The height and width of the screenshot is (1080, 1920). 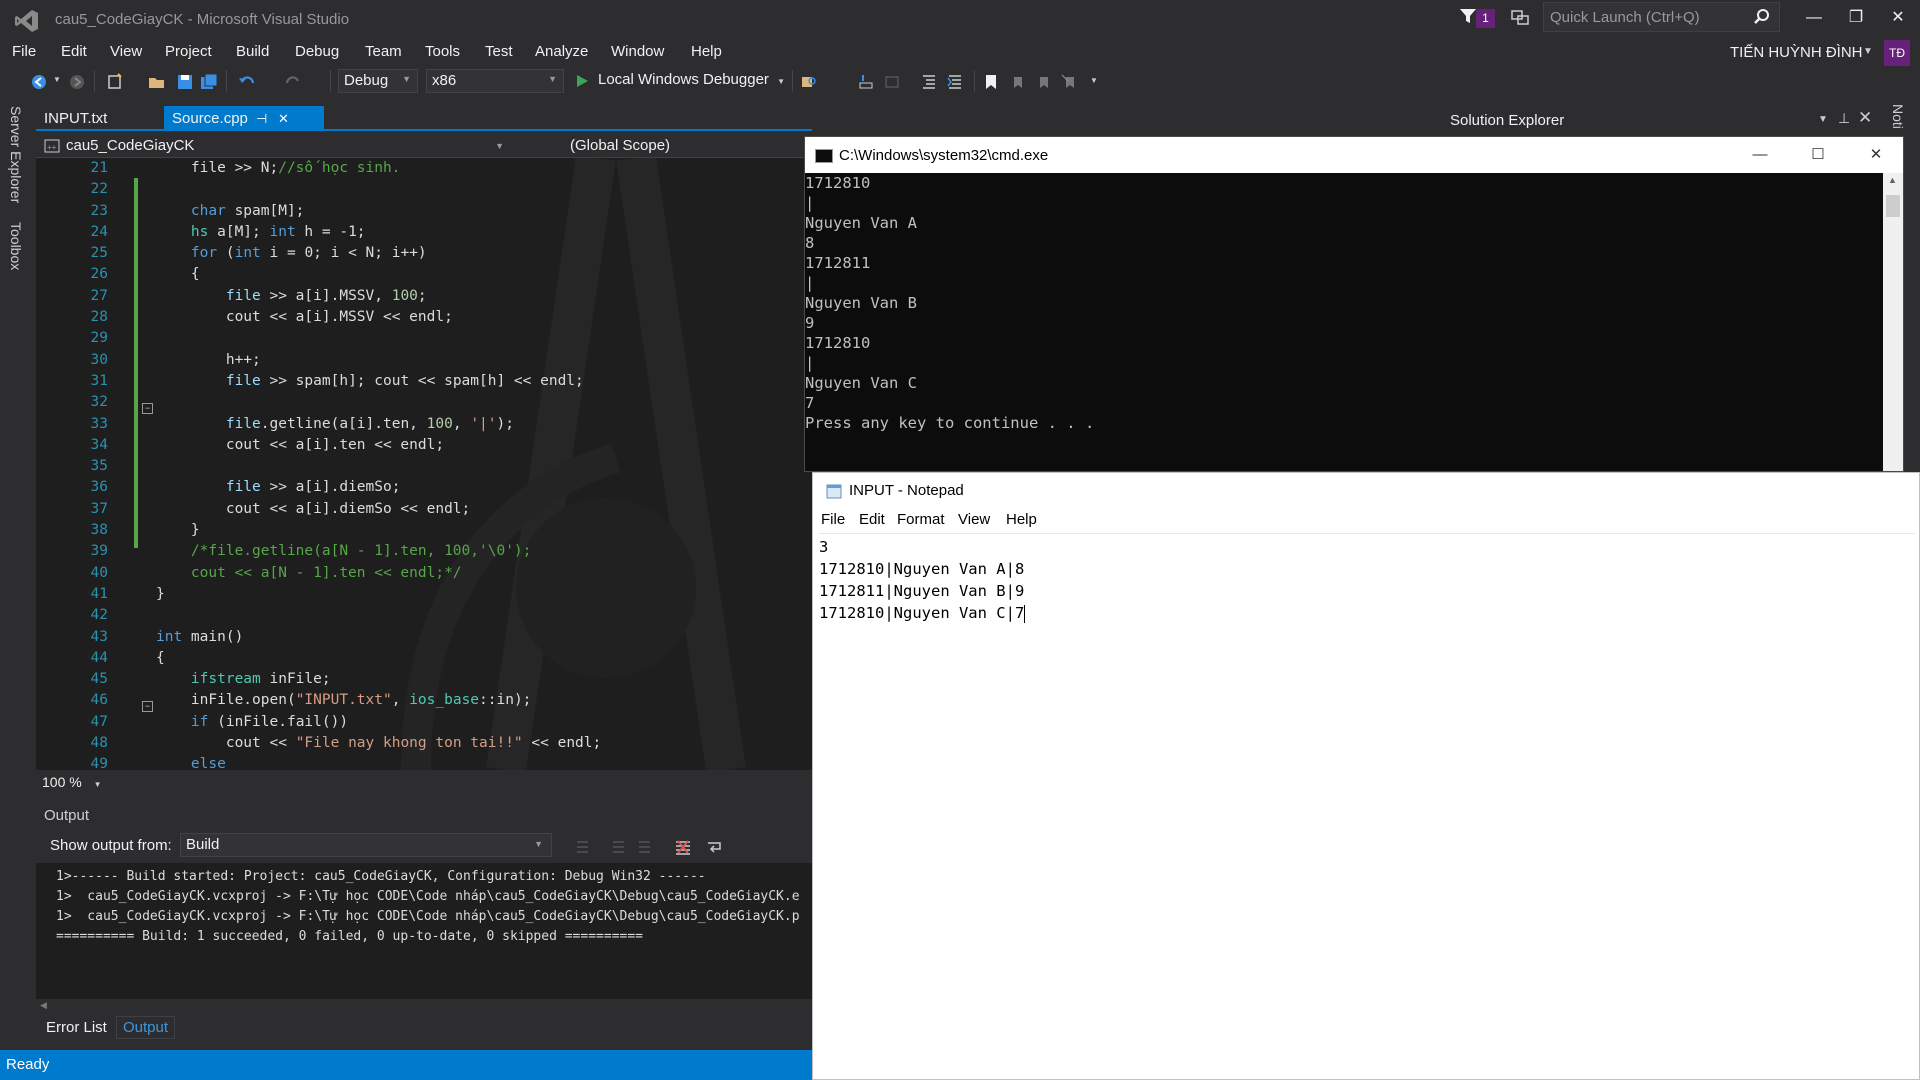 What do you see at coordinates (833, 519) in the screenshot?
I see `notepad-menu-file: File` at bounding box center [833, 519].